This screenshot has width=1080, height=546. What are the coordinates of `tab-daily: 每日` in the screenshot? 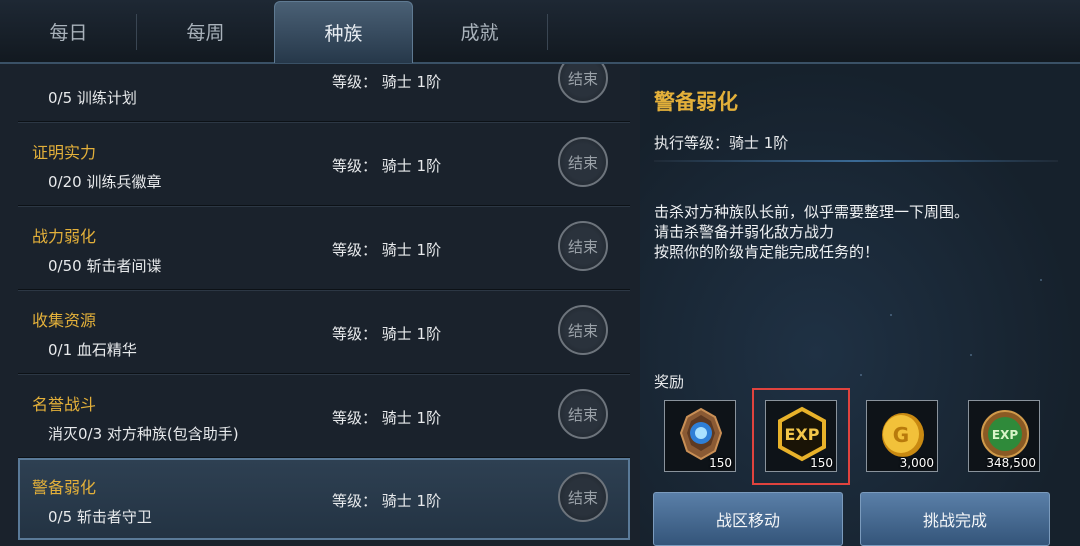 It's located at (68, 31).